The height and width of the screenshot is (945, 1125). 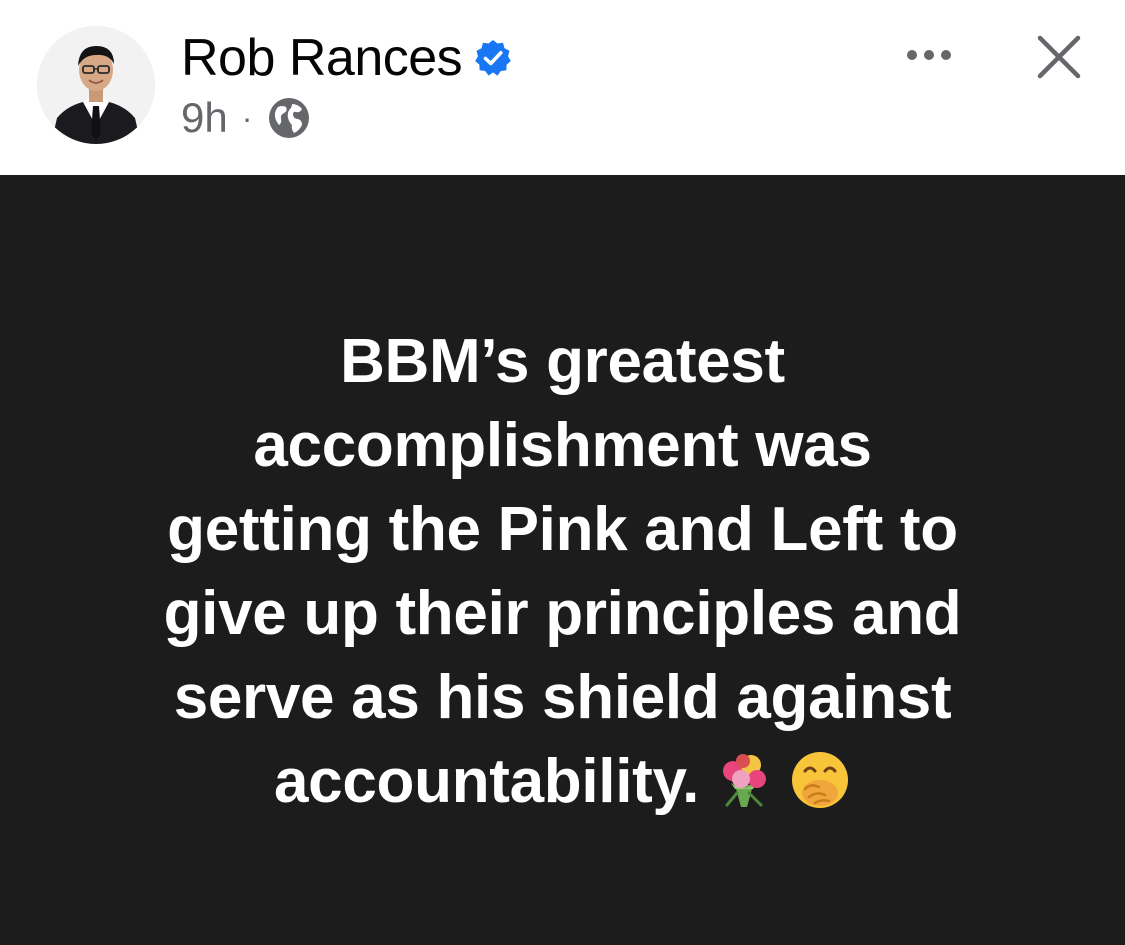 I want to click on post-text-line: BBM’s greatest, so click(x=562, y=361).